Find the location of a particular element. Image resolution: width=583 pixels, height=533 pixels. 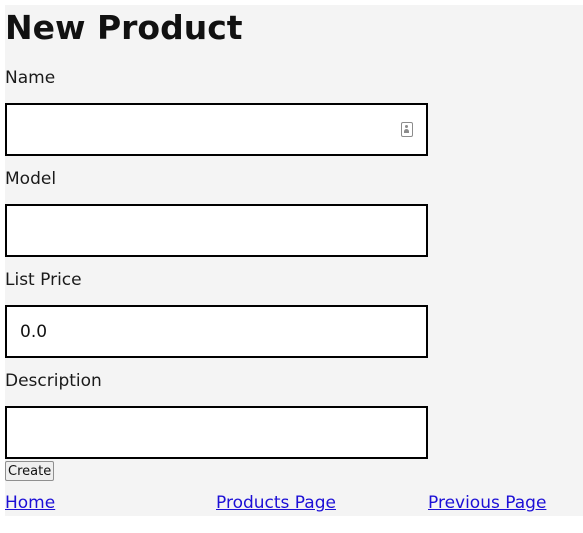

name-input is located at coordinates (216, 129).